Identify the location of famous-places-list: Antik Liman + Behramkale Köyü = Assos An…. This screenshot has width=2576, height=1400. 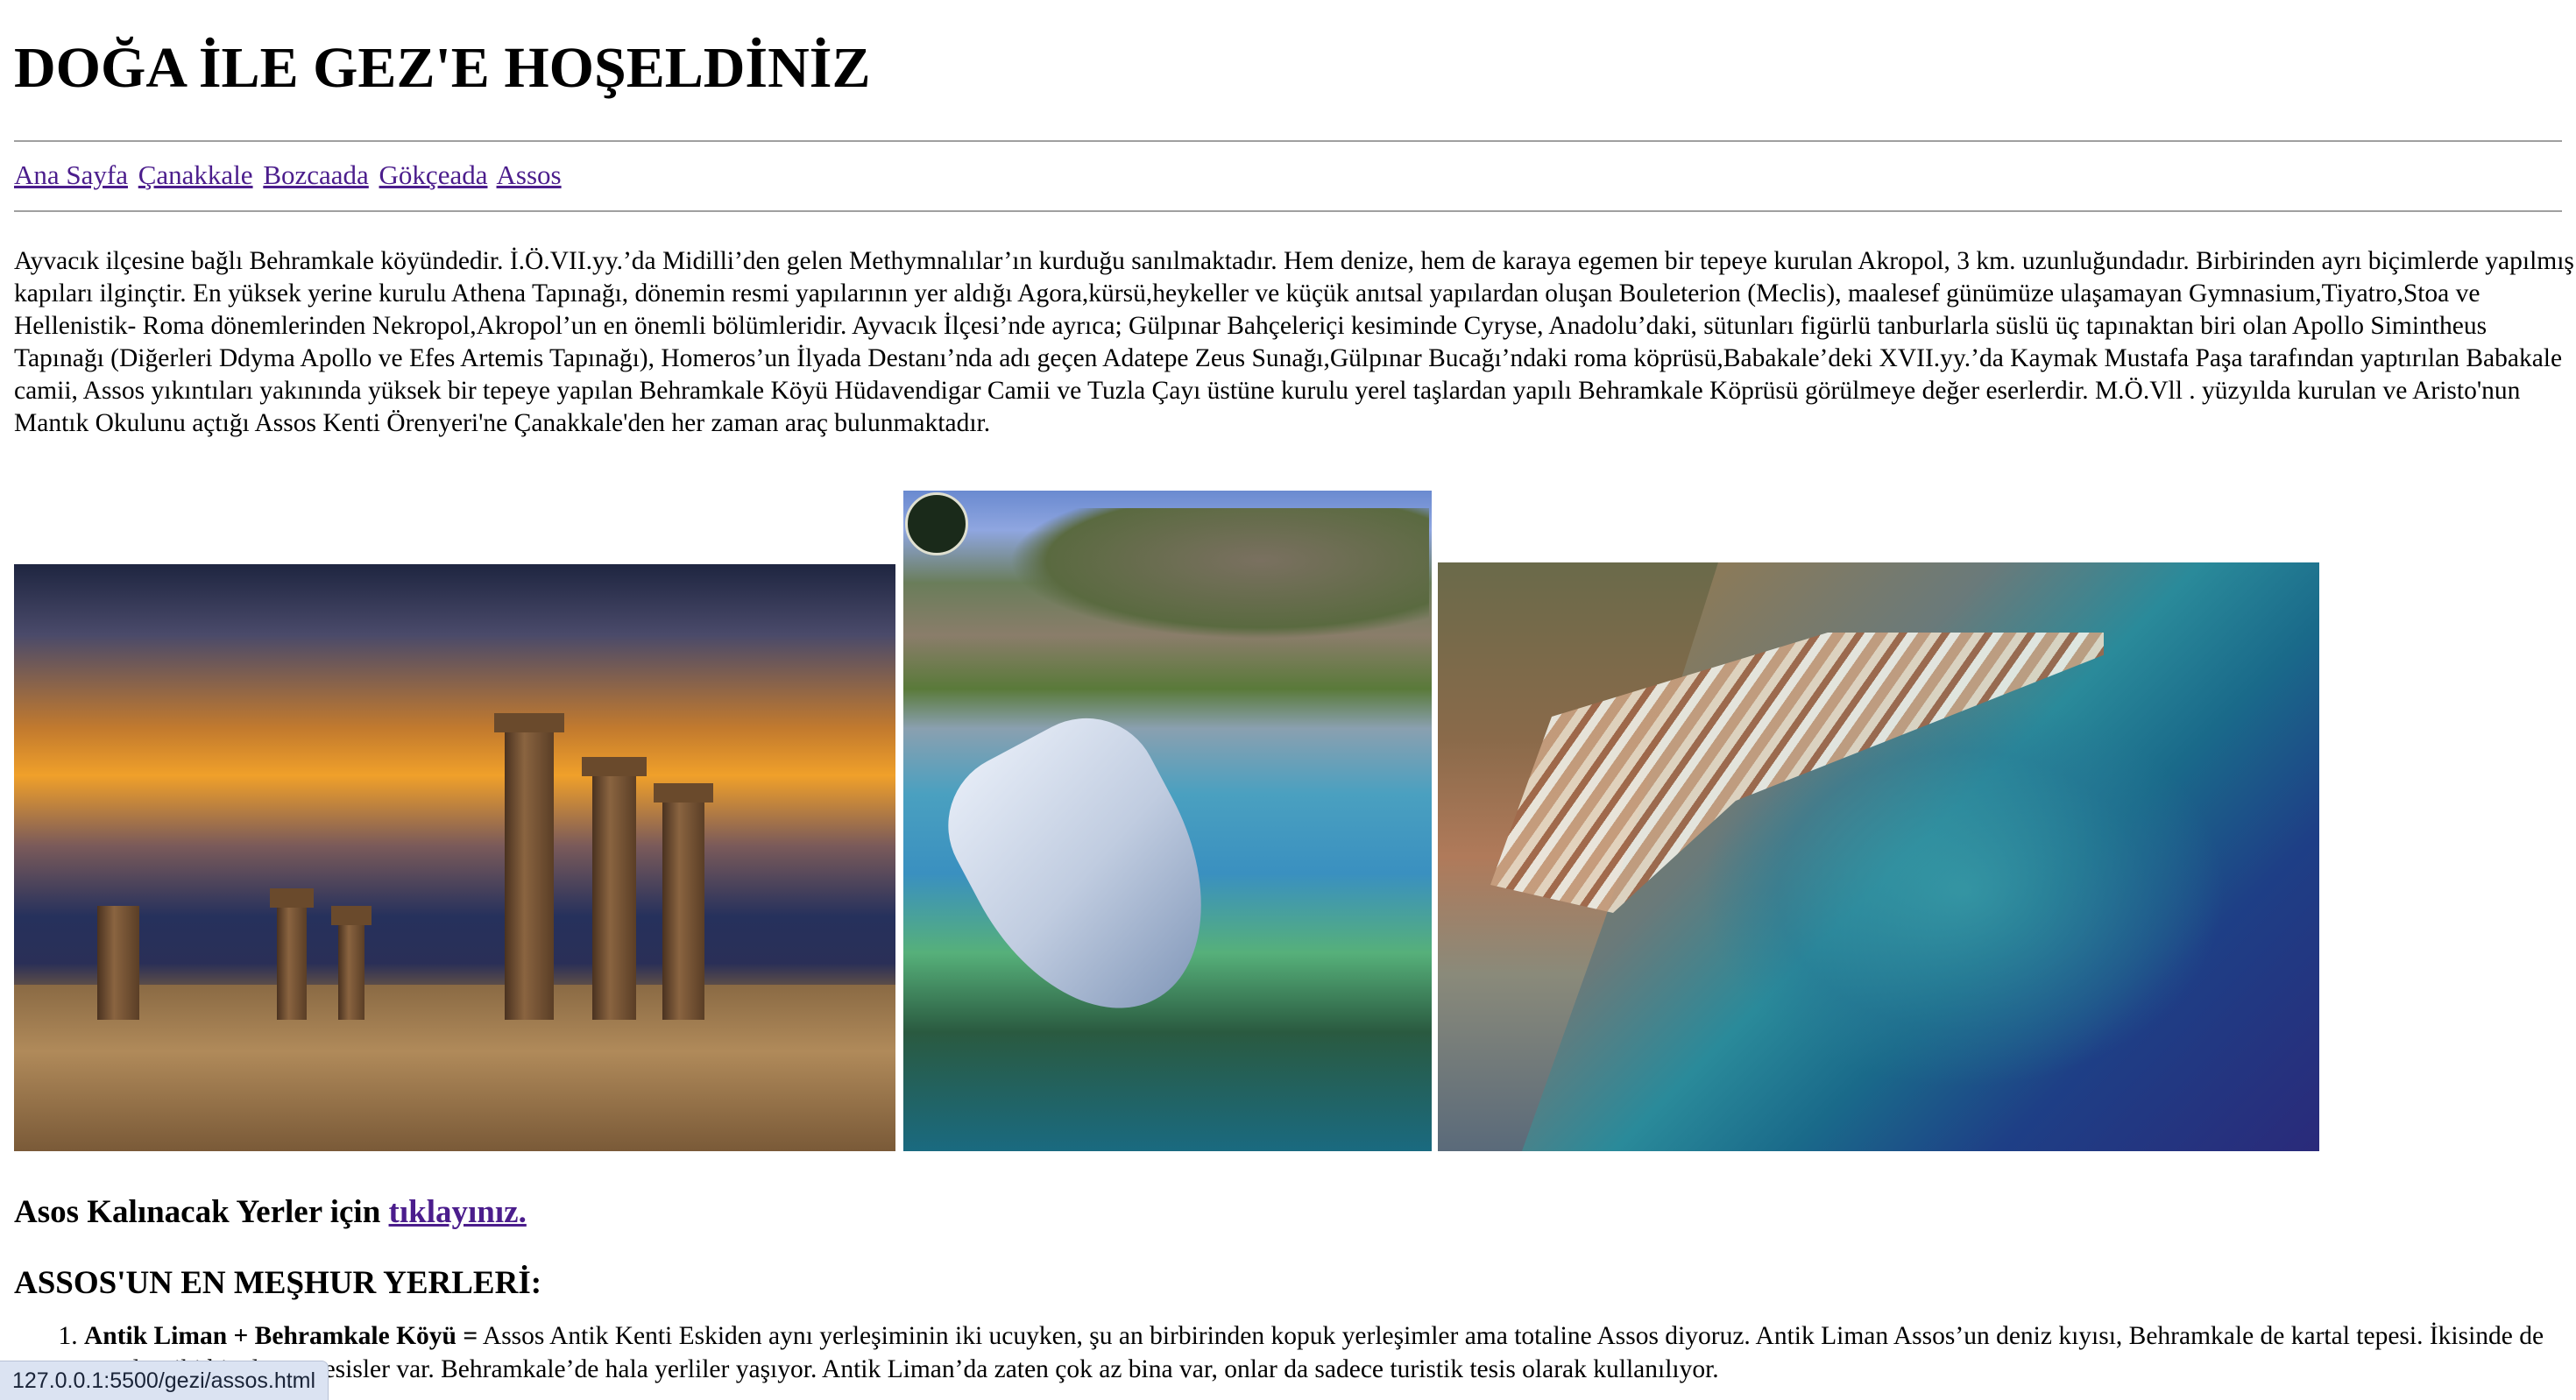
(1289, 1352).